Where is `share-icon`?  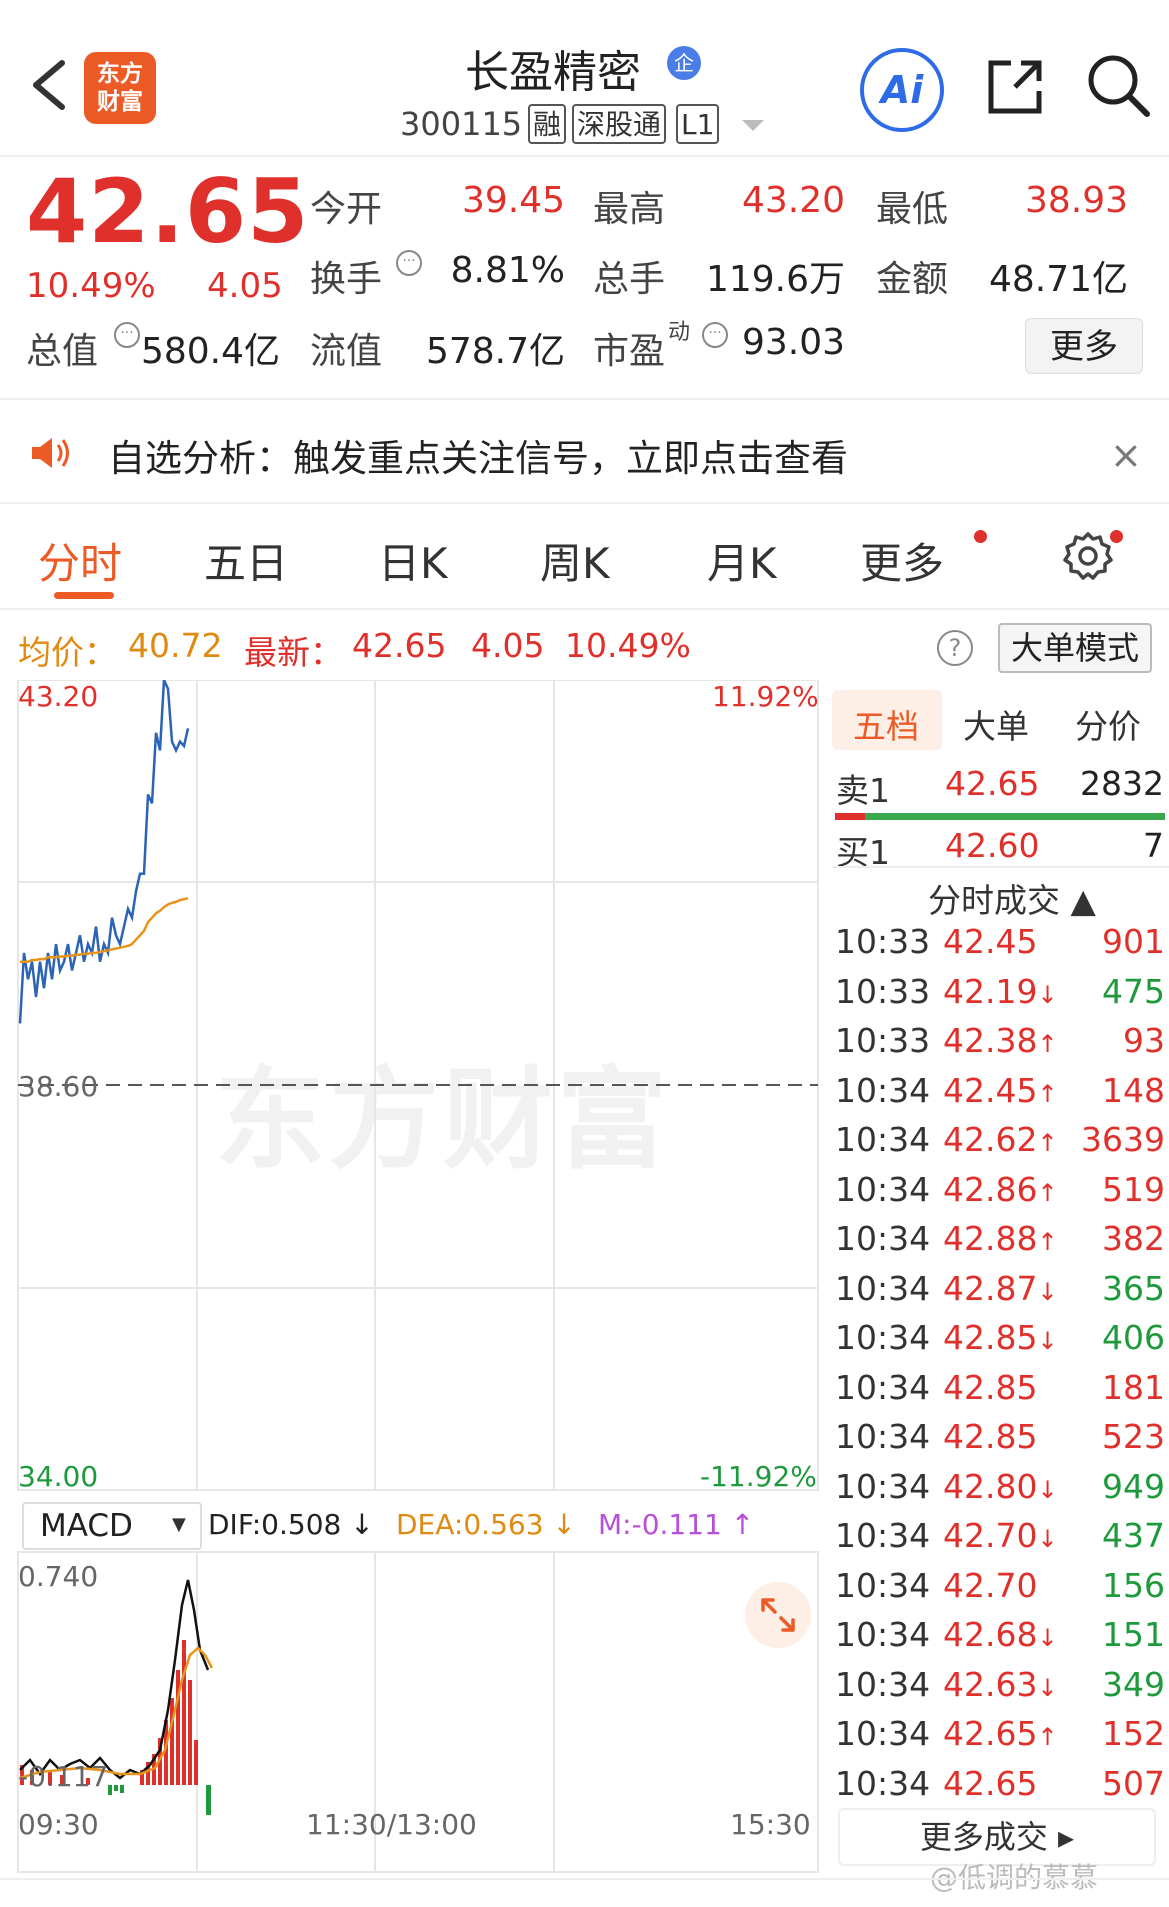
share-icon is located at coordinates (1015, 86).